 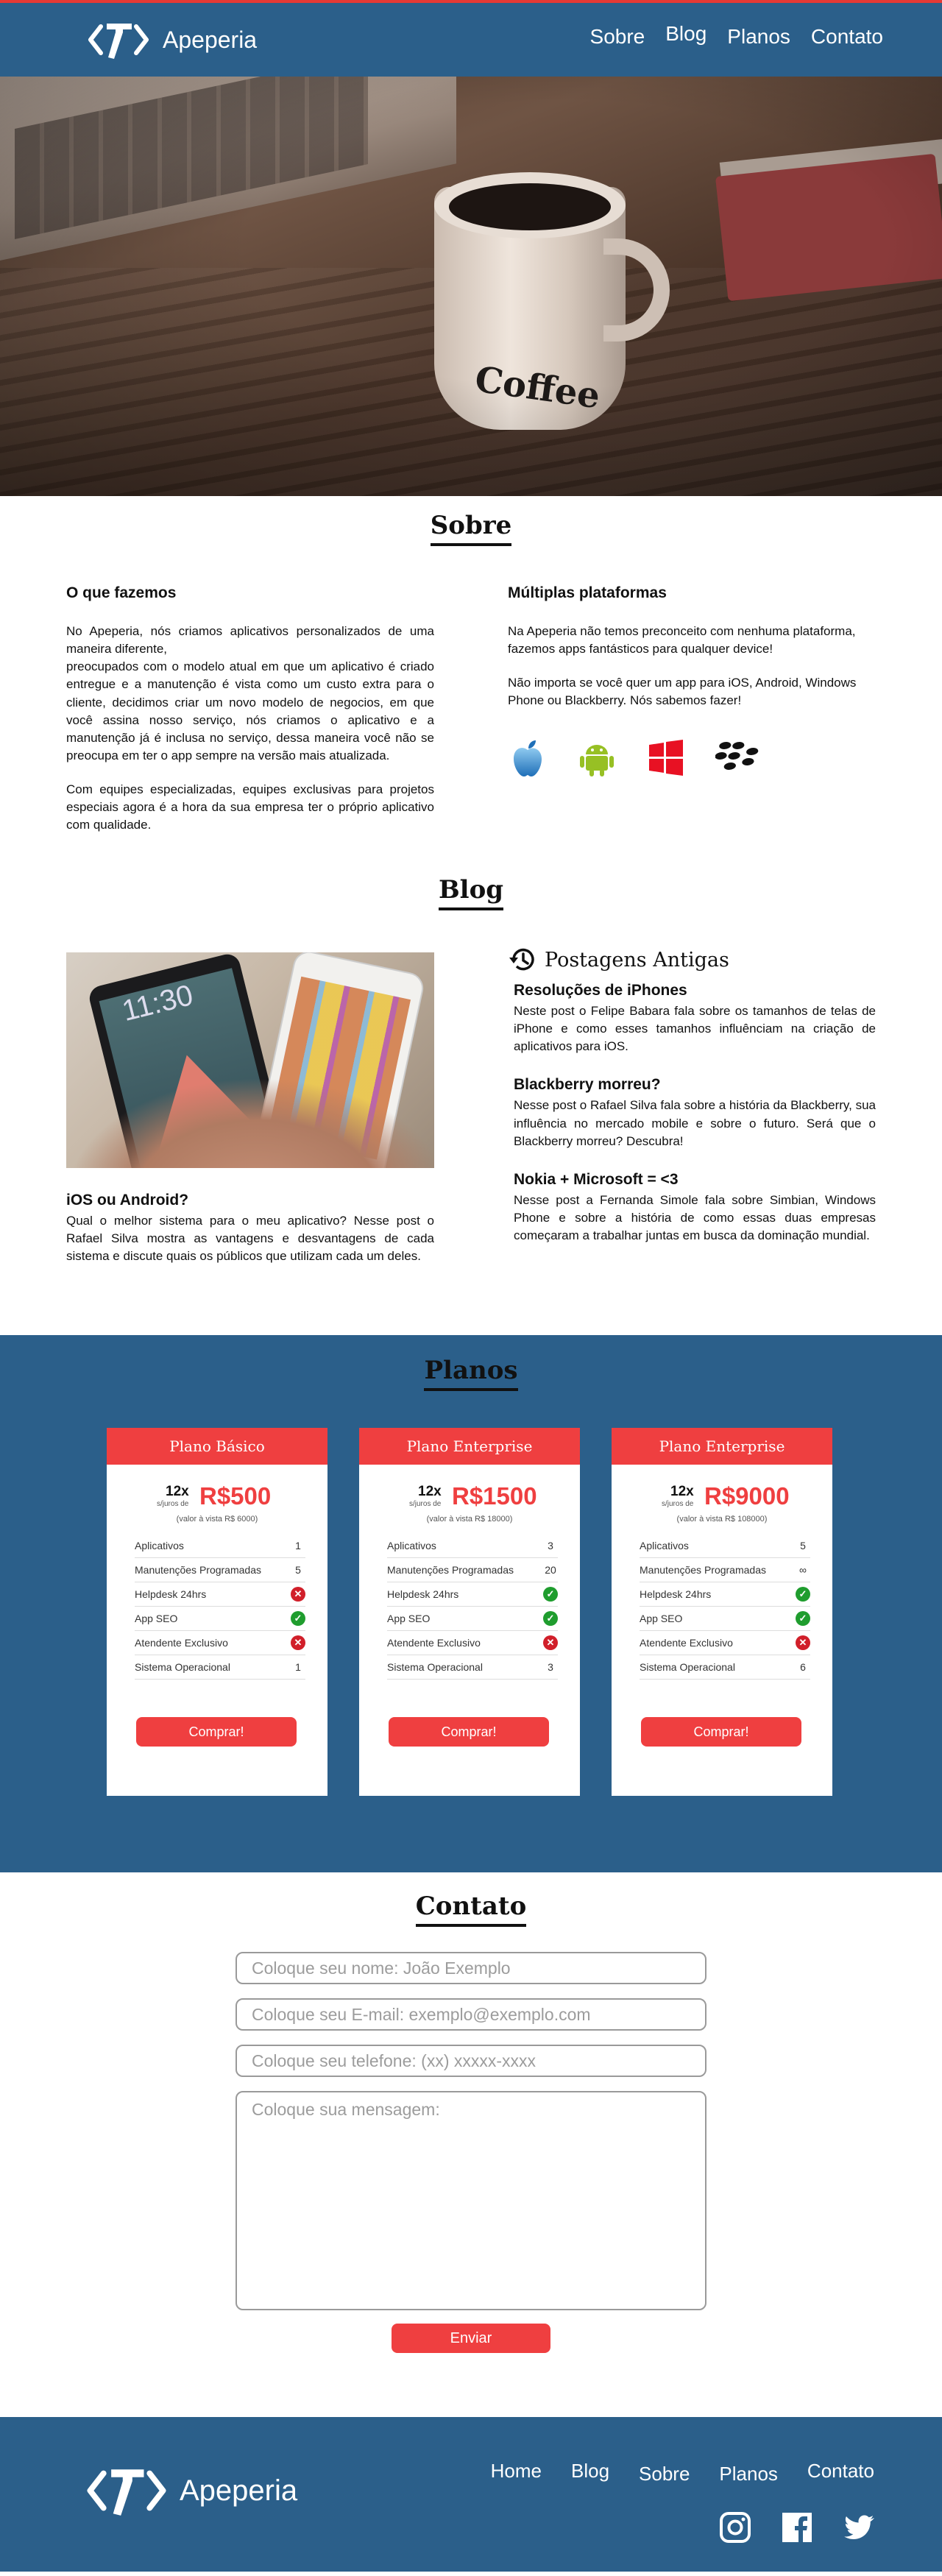 What do you see at coordinates (735, 2527) in the screenshot?
I see `instagram-icon` at bounding box center [735, 2527].